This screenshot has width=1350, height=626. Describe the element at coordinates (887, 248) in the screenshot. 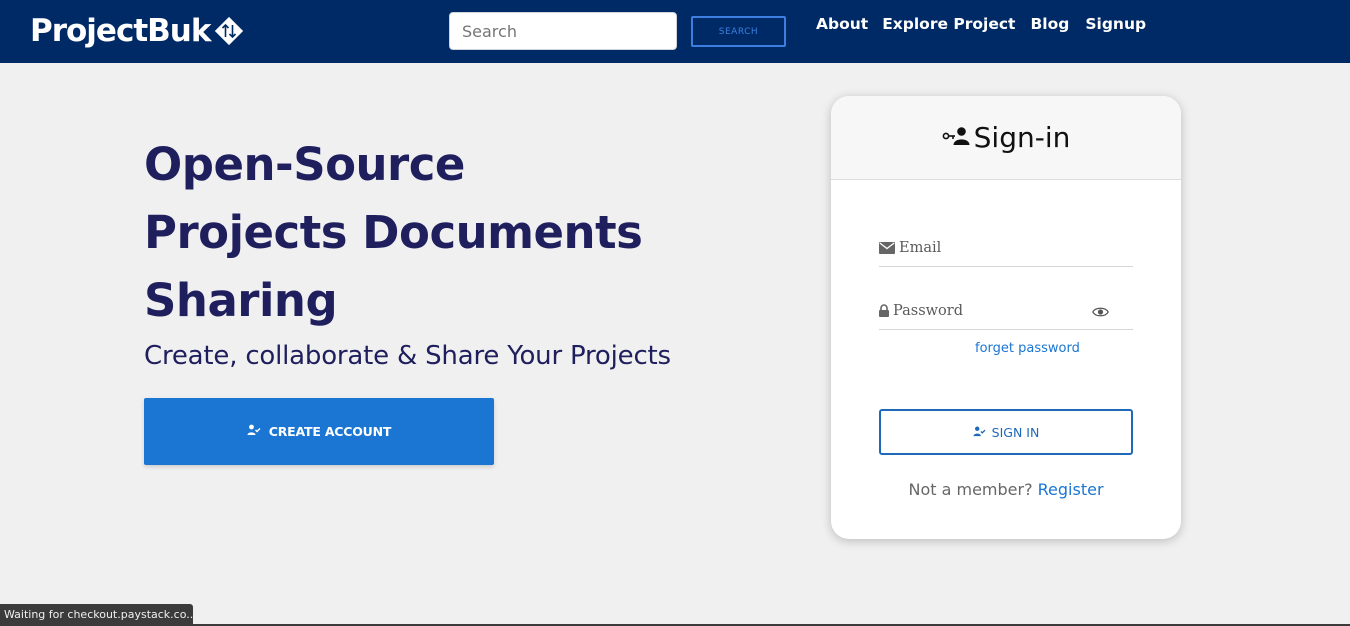

I see `envelope-icon` at that location.